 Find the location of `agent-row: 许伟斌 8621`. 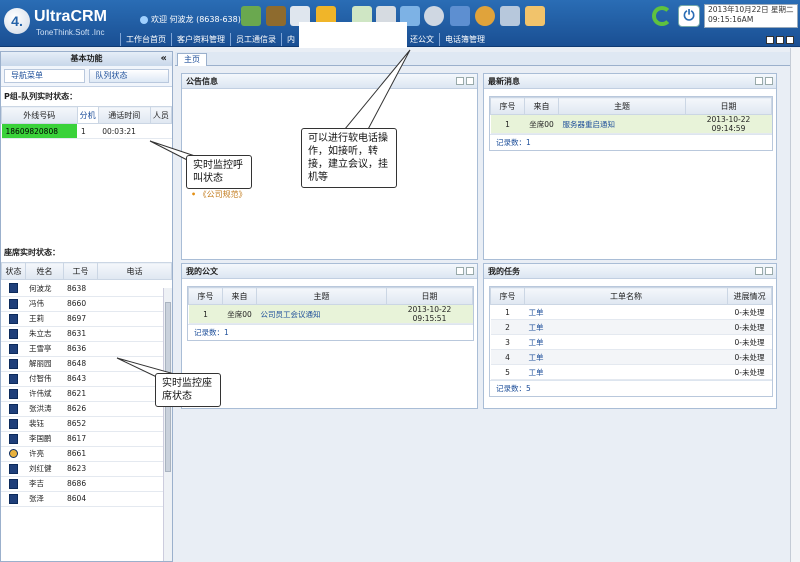

agent-row: 许伟斌 8621 is located at coordinates (82, 394).